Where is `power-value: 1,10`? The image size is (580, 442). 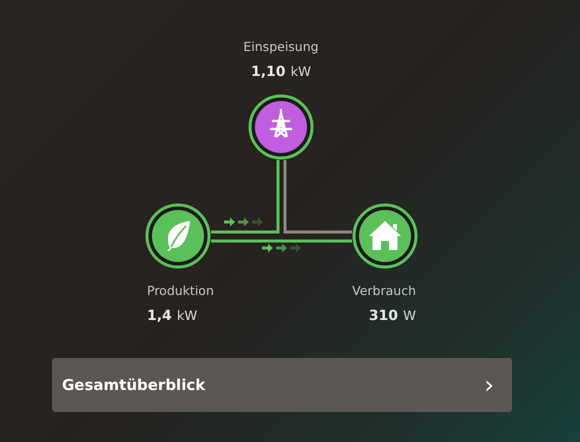
power-value: 1,10 is located at coordinates (268, 72).